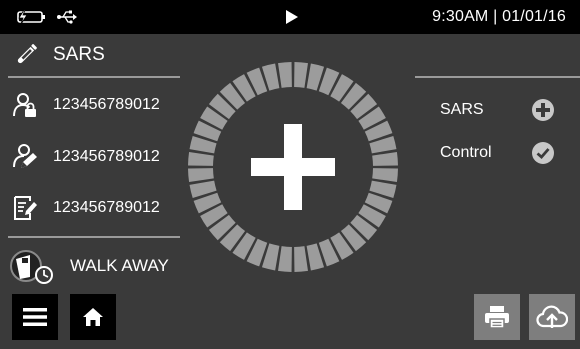  What do you see at coordinates (543, 153) in the screenshot?
I see `valid-check-icon` at bounding box center [543, 153].